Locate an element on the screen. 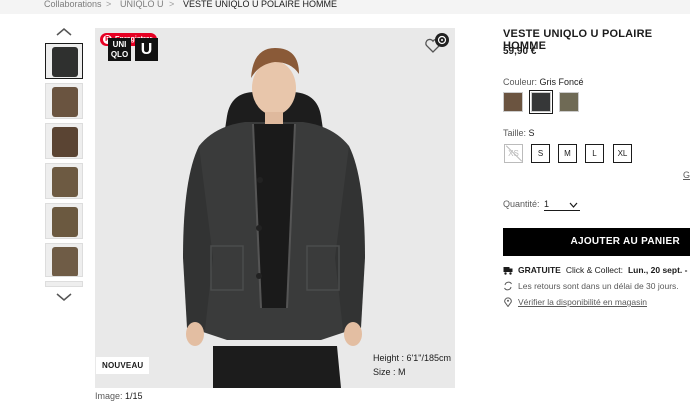  quantity-label: Quantité: is located at coordinates (521, 204).